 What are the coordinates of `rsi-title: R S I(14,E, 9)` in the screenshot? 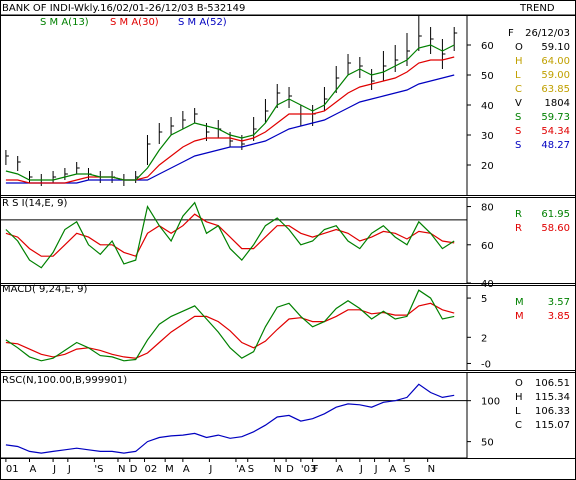 It's located at (34, 203).